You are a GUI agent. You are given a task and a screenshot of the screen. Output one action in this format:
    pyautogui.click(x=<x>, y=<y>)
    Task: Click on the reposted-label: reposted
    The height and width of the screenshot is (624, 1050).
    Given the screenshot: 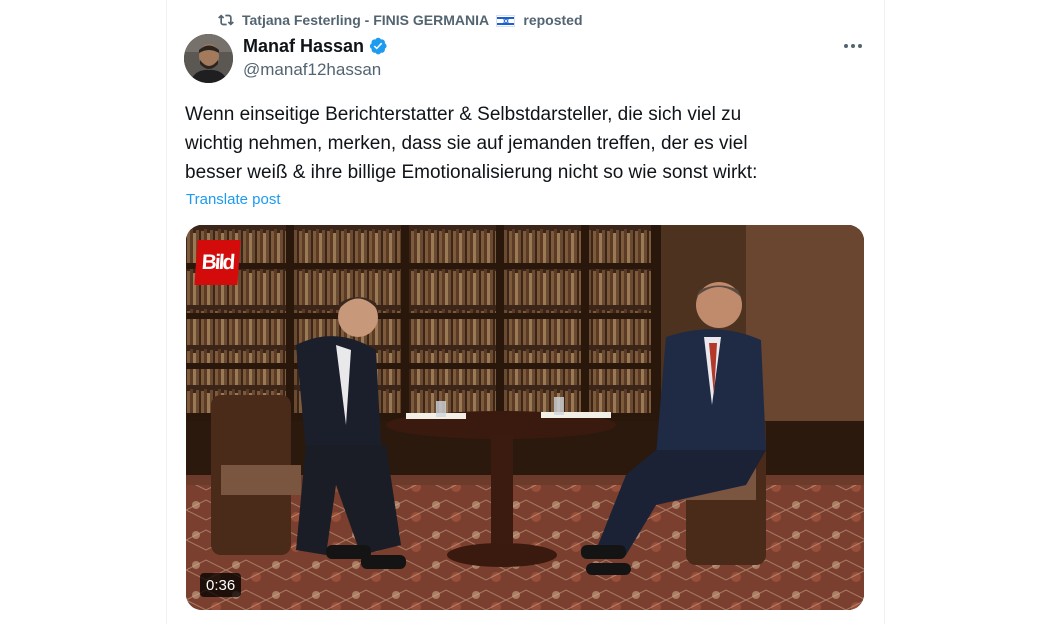 What is the action you would take?
    pyautogui.click(x=553, y=20)
    